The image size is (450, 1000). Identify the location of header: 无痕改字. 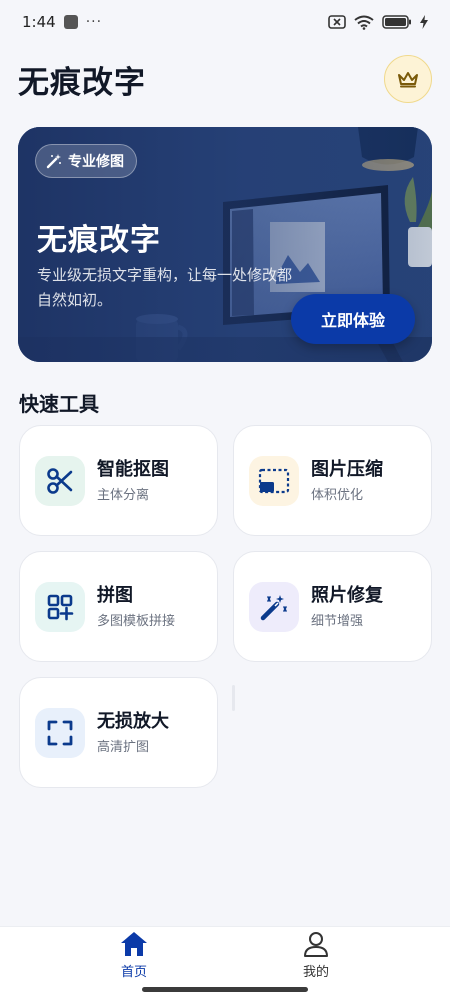
(225, 79).